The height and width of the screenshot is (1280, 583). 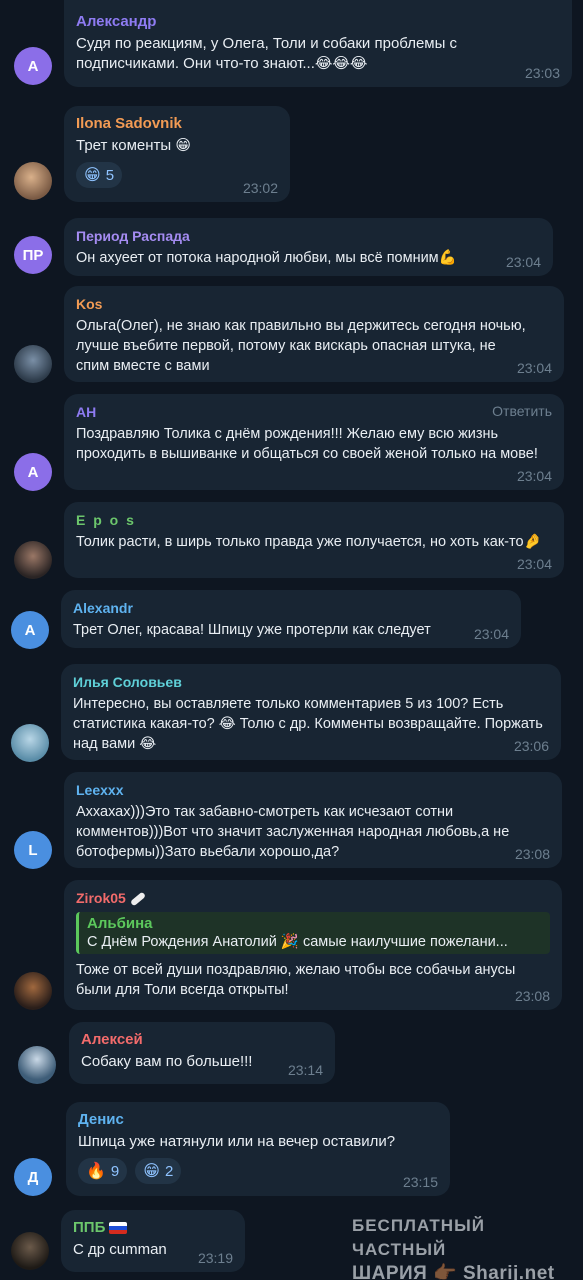 I want to click on message-time: 23:14, so click(x=305, y=1070).